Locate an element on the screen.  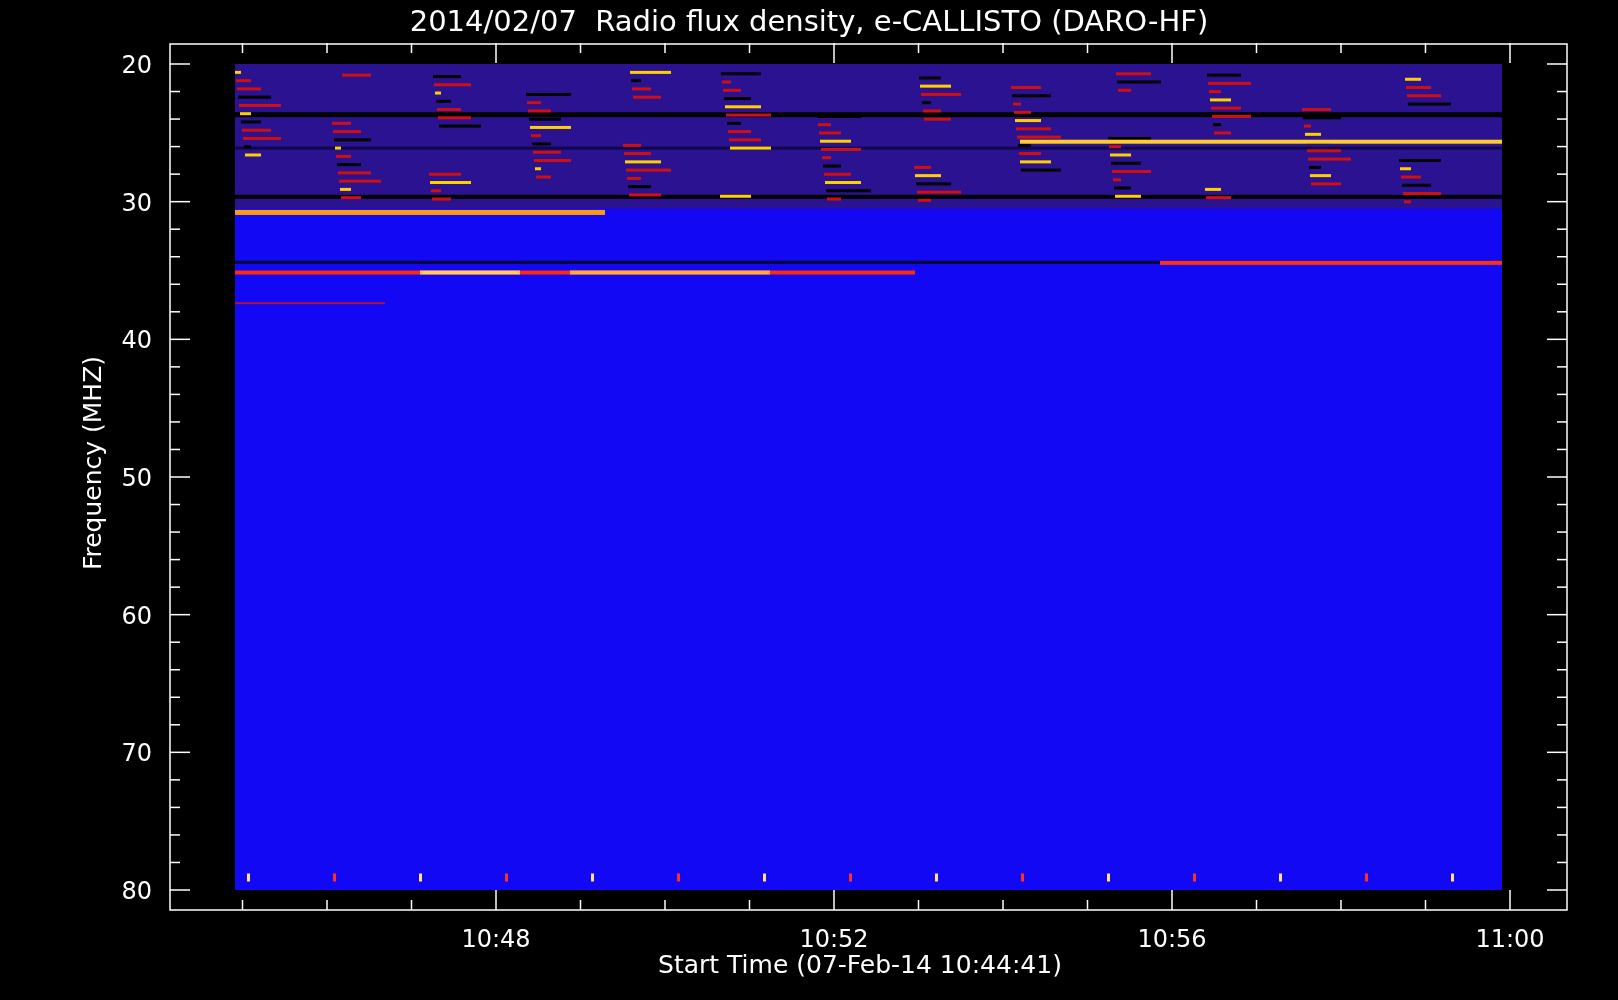
chart-title: 2014/02/07 Radio flux density, e-CALLISTO (DARO-HF) is located at coordinates (809, 21).